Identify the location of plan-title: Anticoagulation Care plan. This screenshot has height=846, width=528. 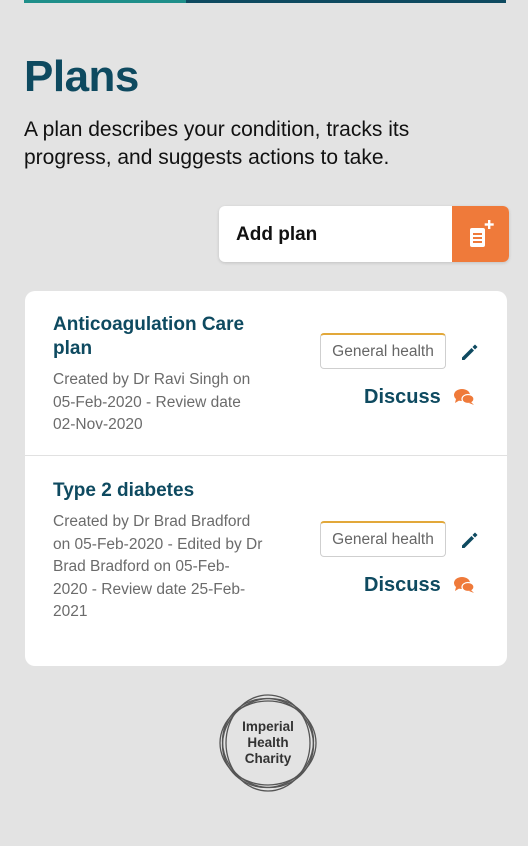
(153, 337).